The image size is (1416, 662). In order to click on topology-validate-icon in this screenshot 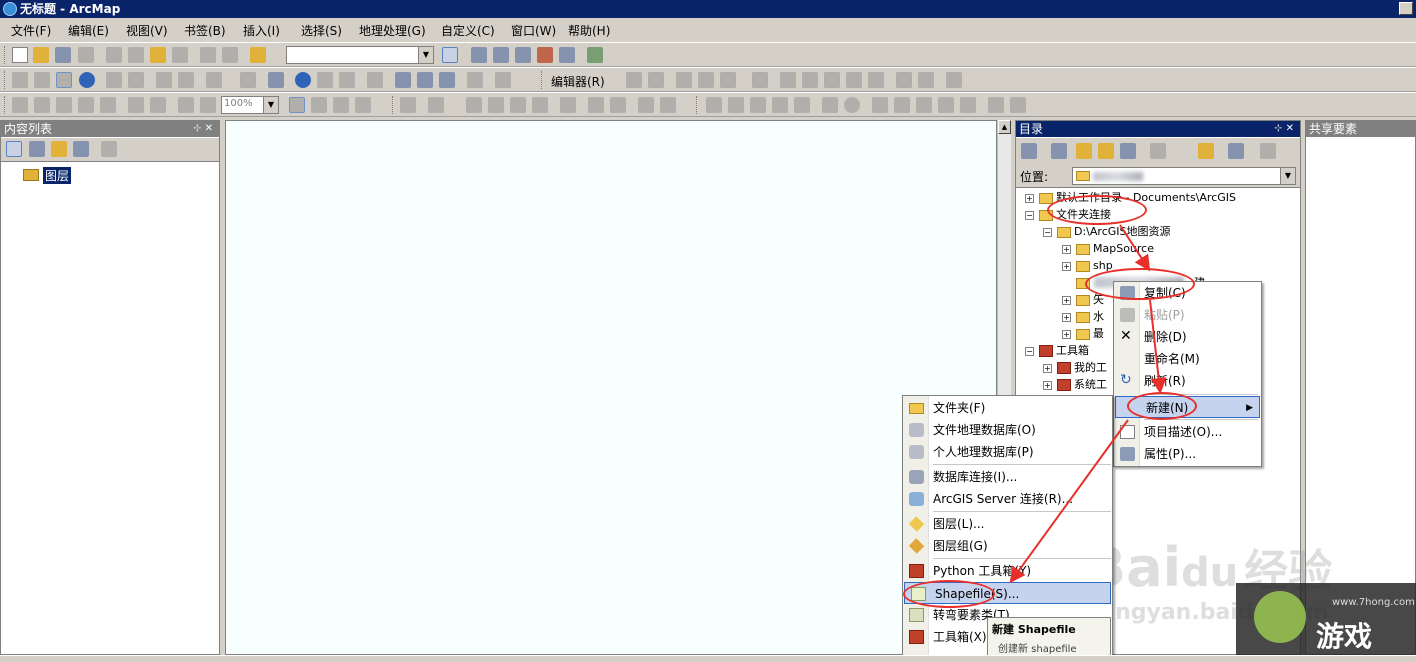, I will do `click(518, 105)`.